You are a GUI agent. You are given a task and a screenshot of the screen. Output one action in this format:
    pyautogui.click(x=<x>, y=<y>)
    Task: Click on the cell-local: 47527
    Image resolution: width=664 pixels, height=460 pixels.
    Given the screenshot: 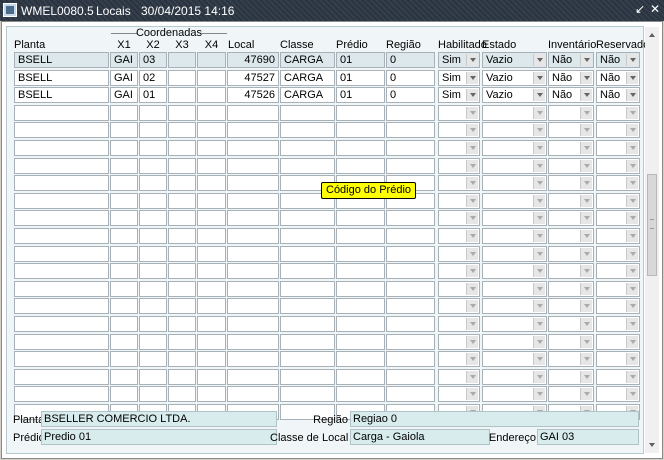 What is the action you would take?
    pyautogui.click(x=253, y=78)
    